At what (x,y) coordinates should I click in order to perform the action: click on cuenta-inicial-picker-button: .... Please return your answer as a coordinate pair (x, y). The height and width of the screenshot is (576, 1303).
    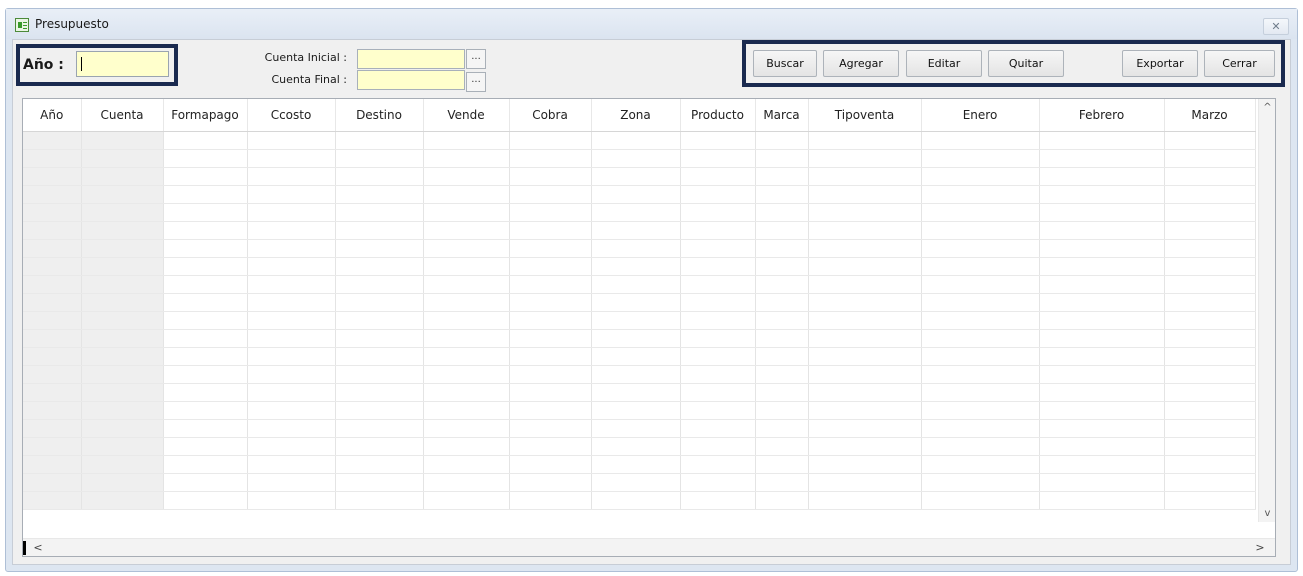
    Looking at the image, I should click on (476, 59).